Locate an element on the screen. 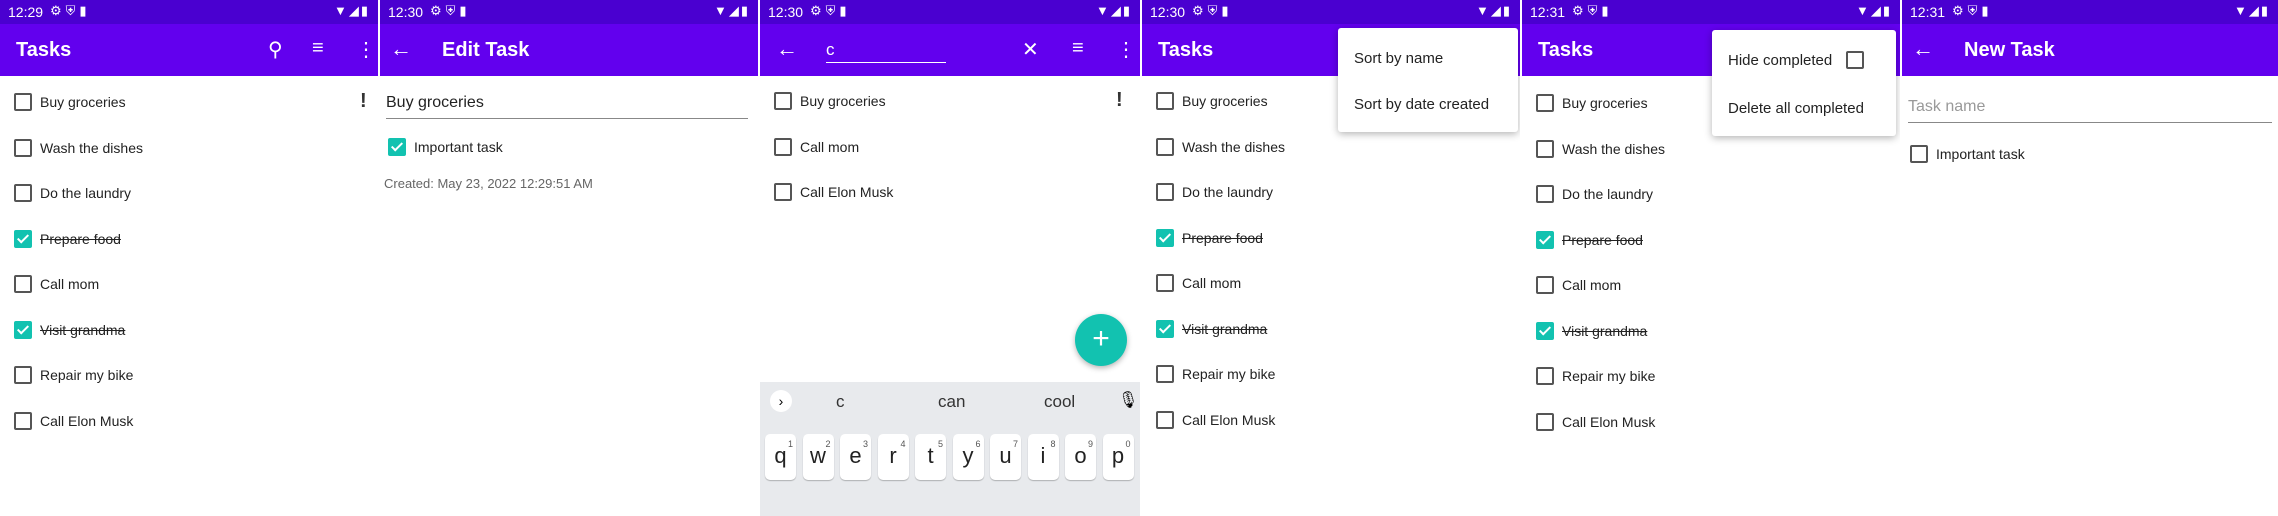 The height and width of the screenshot is (516, 2278). sort-by-name-item: Sort by name is located at coordinates (1398, 58).